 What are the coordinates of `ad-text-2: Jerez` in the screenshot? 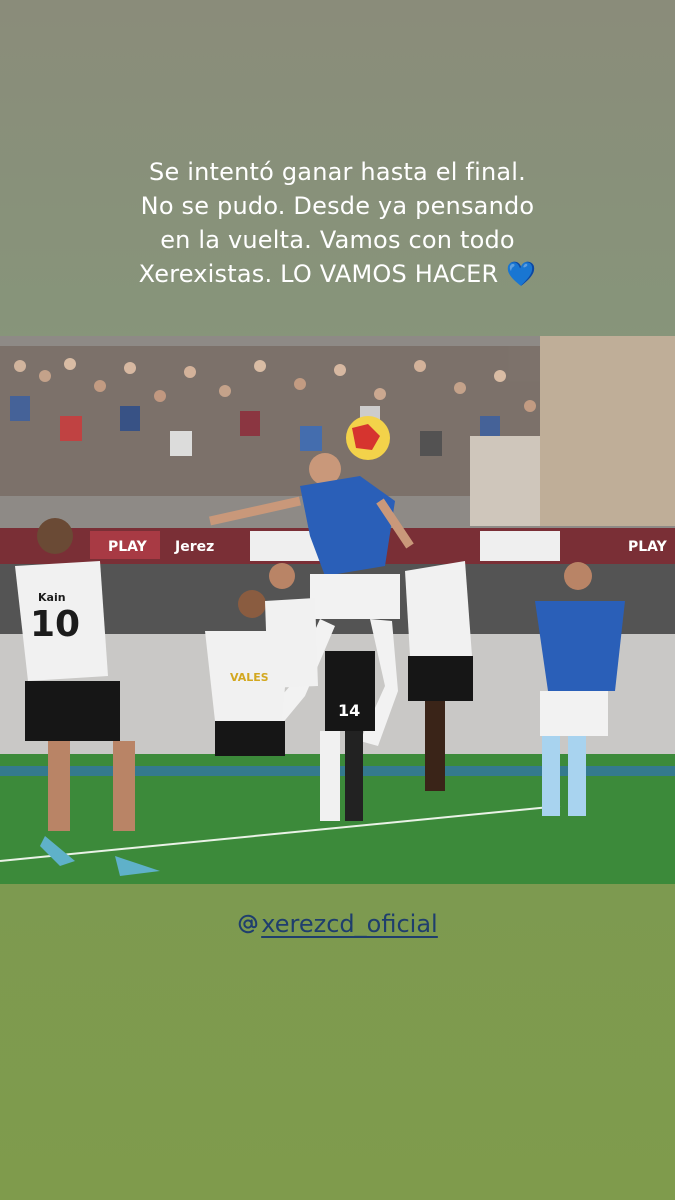 It's located at (194, 547).